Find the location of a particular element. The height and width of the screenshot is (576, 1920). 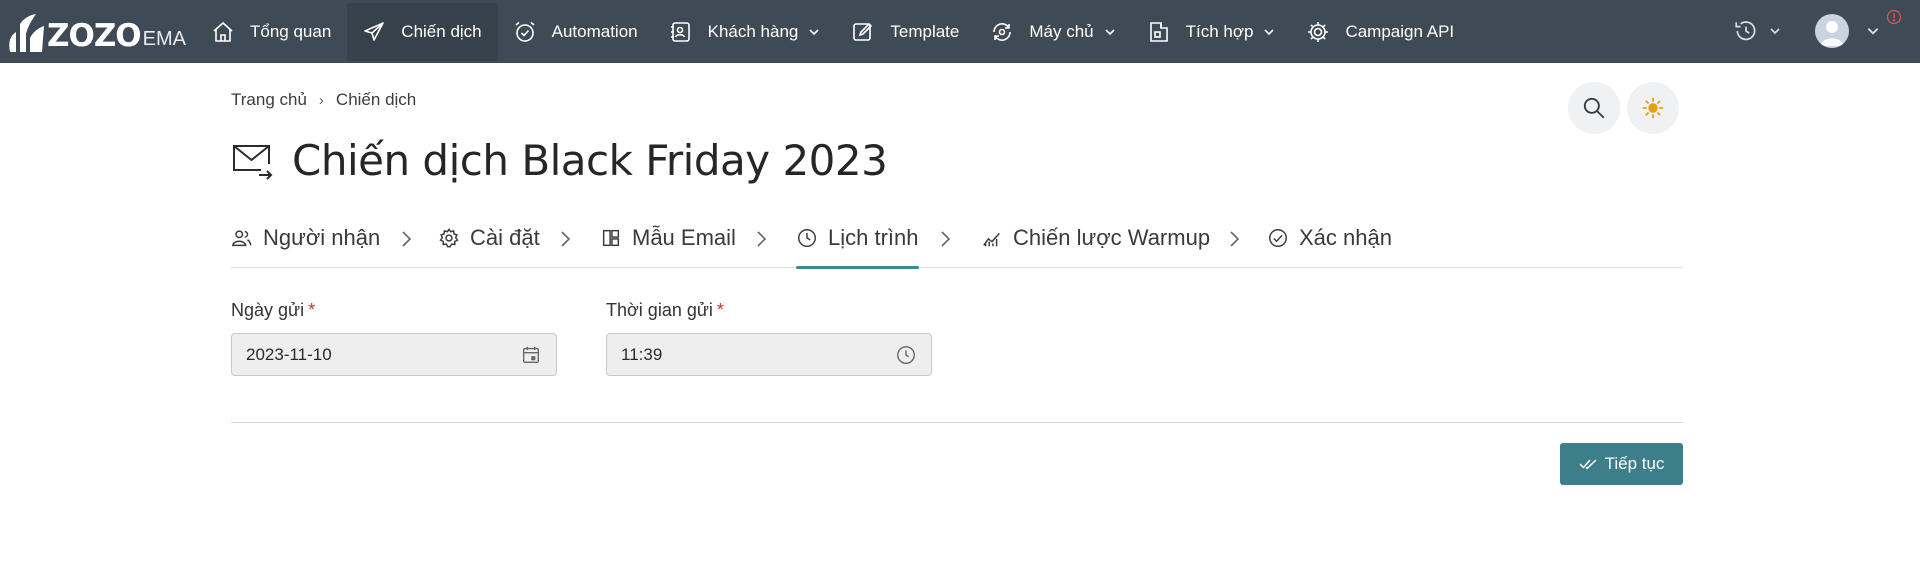

alarm-clock-icon is located at coordinates (525, 32).